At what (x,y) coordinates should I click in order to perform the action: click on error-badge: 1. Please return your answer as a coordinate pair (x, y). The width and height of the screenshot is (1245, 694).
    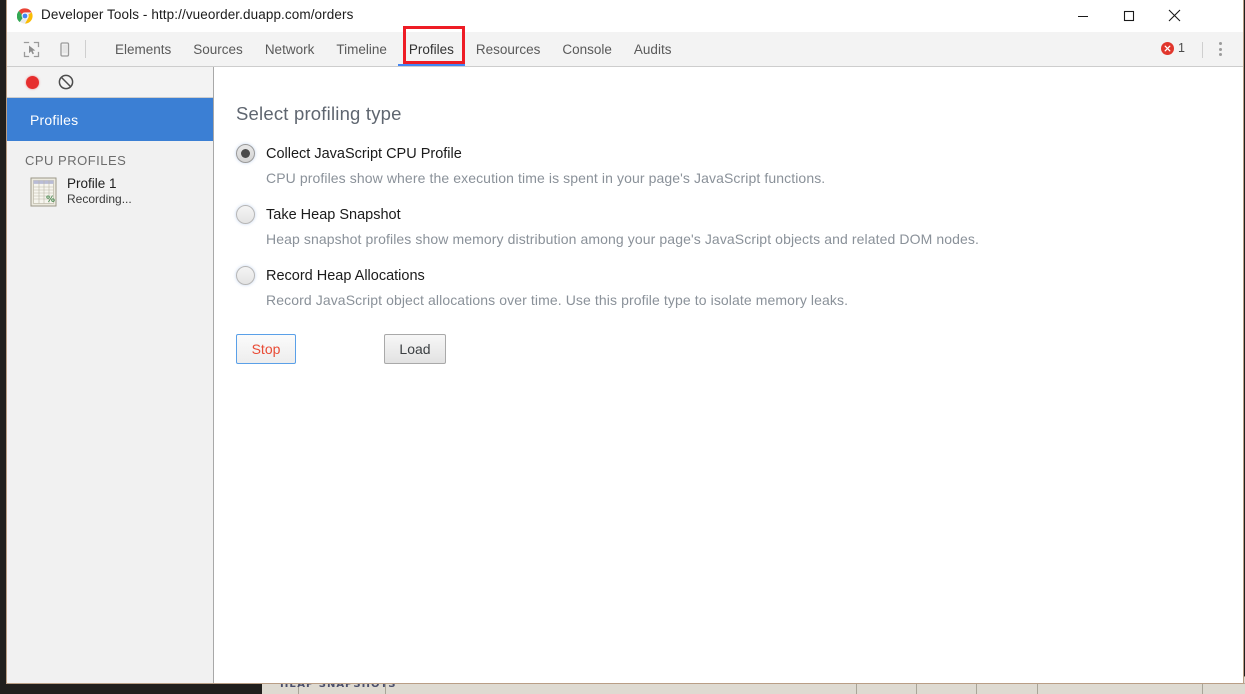
    Looking at the image, I should click on (1173, 48).